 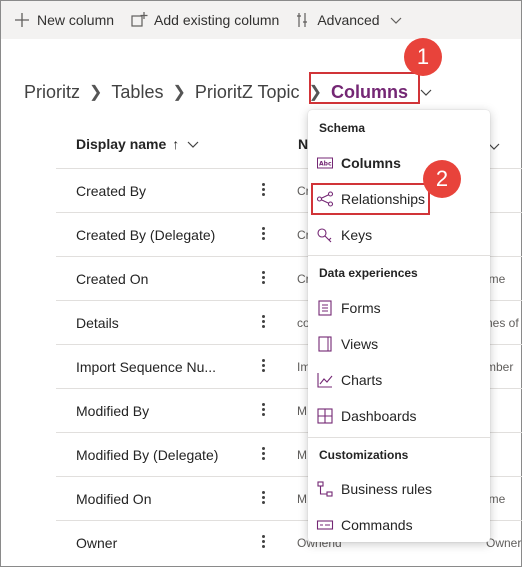 What do you see at coordinates (325, 344) in the screenshot?
I see `view-icon` at bounding box center [325, 344].